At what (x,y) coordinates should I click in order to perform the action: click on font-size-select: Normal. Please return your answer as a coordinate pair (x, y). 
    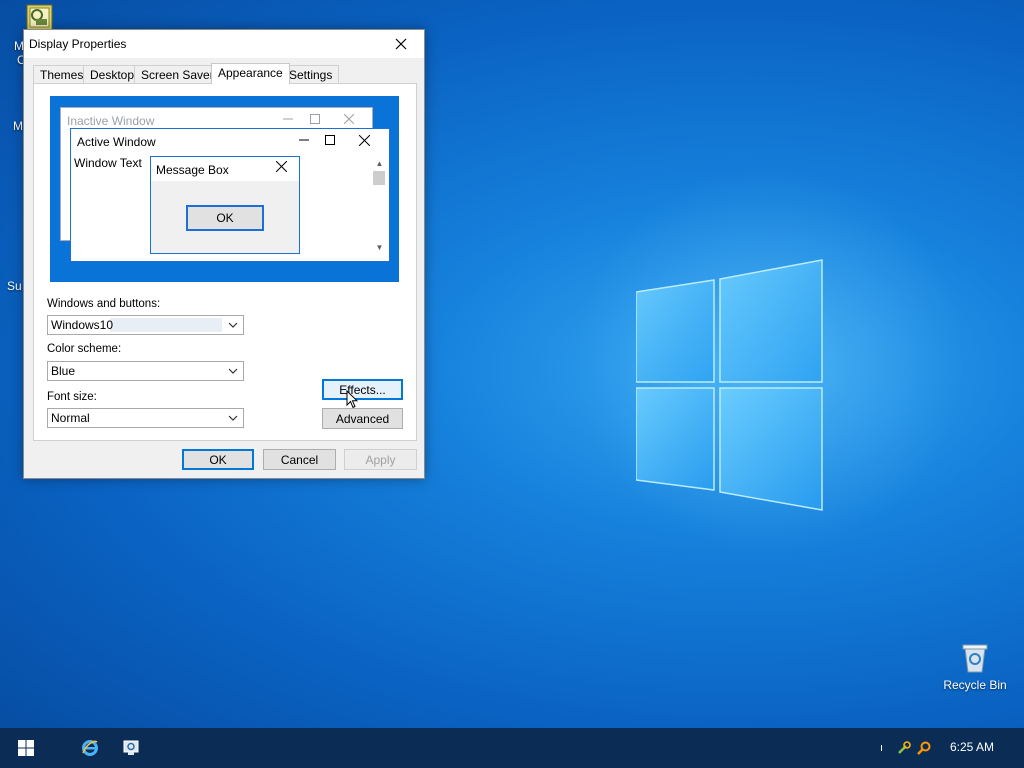
    Looking at the image, I should click on (145, 418).